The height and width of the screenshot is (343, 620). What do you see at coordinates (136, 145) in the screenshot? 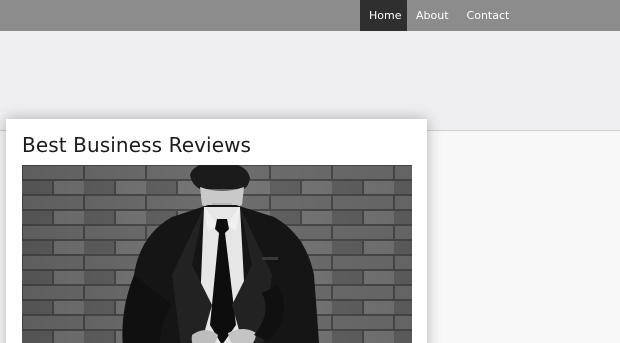
I see `post-title: Best Business Reviews` at bounding box center [136, 145].